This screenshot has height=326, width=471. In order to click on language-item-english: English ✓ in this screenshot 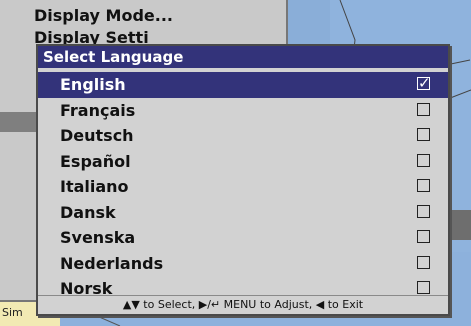, I will do `click(243, 85)`.